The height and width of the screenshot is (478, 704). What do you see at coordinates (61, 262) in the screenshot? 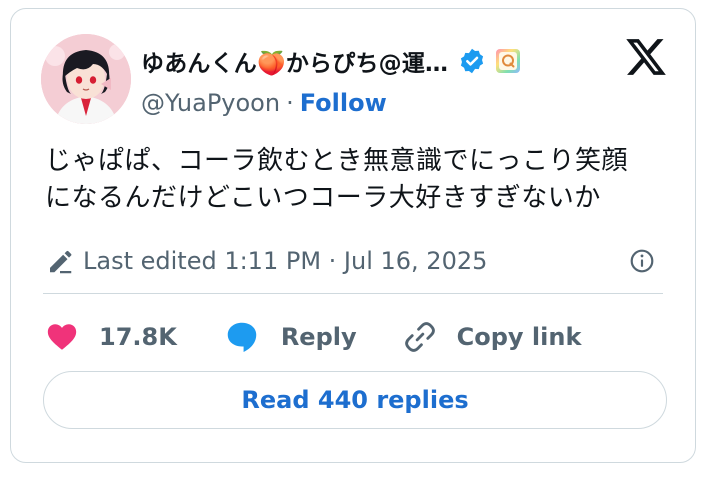
I see `edit-pencil-icon` at bounding box center [61, 262].